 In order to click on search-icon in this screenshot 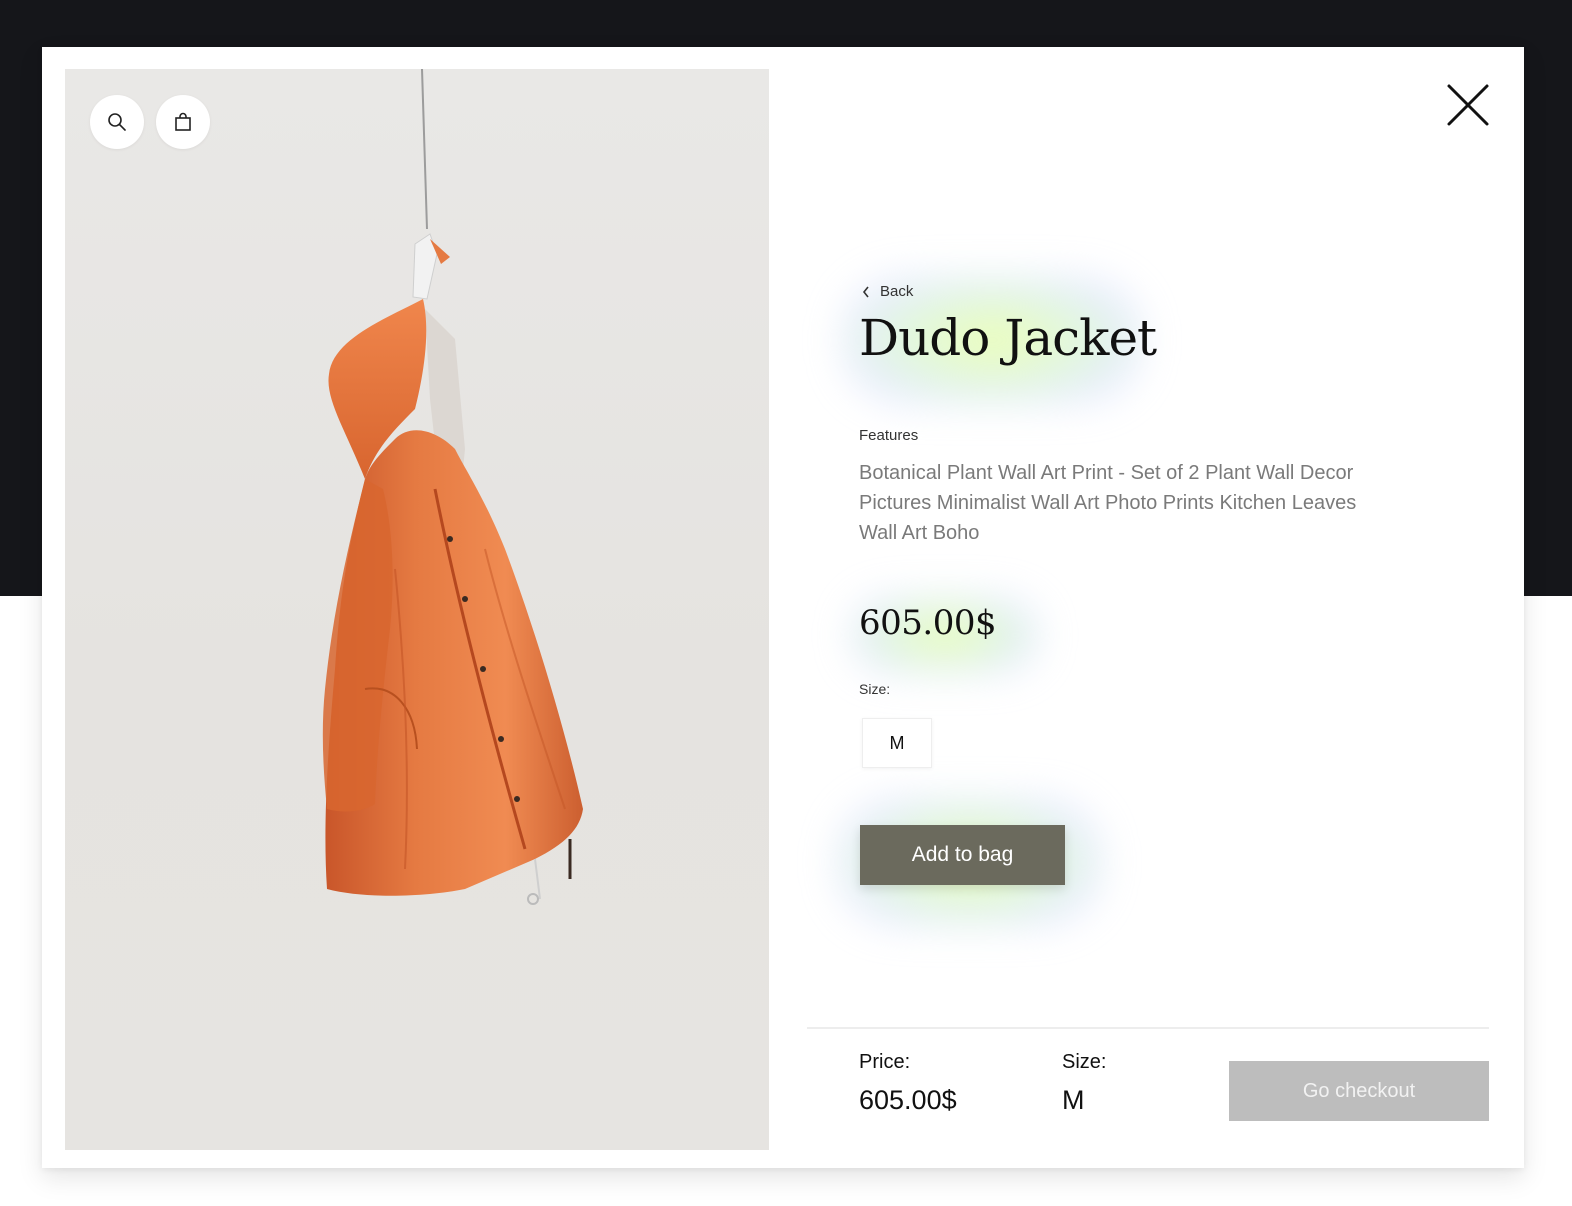, I will do `click(117, 122)`.